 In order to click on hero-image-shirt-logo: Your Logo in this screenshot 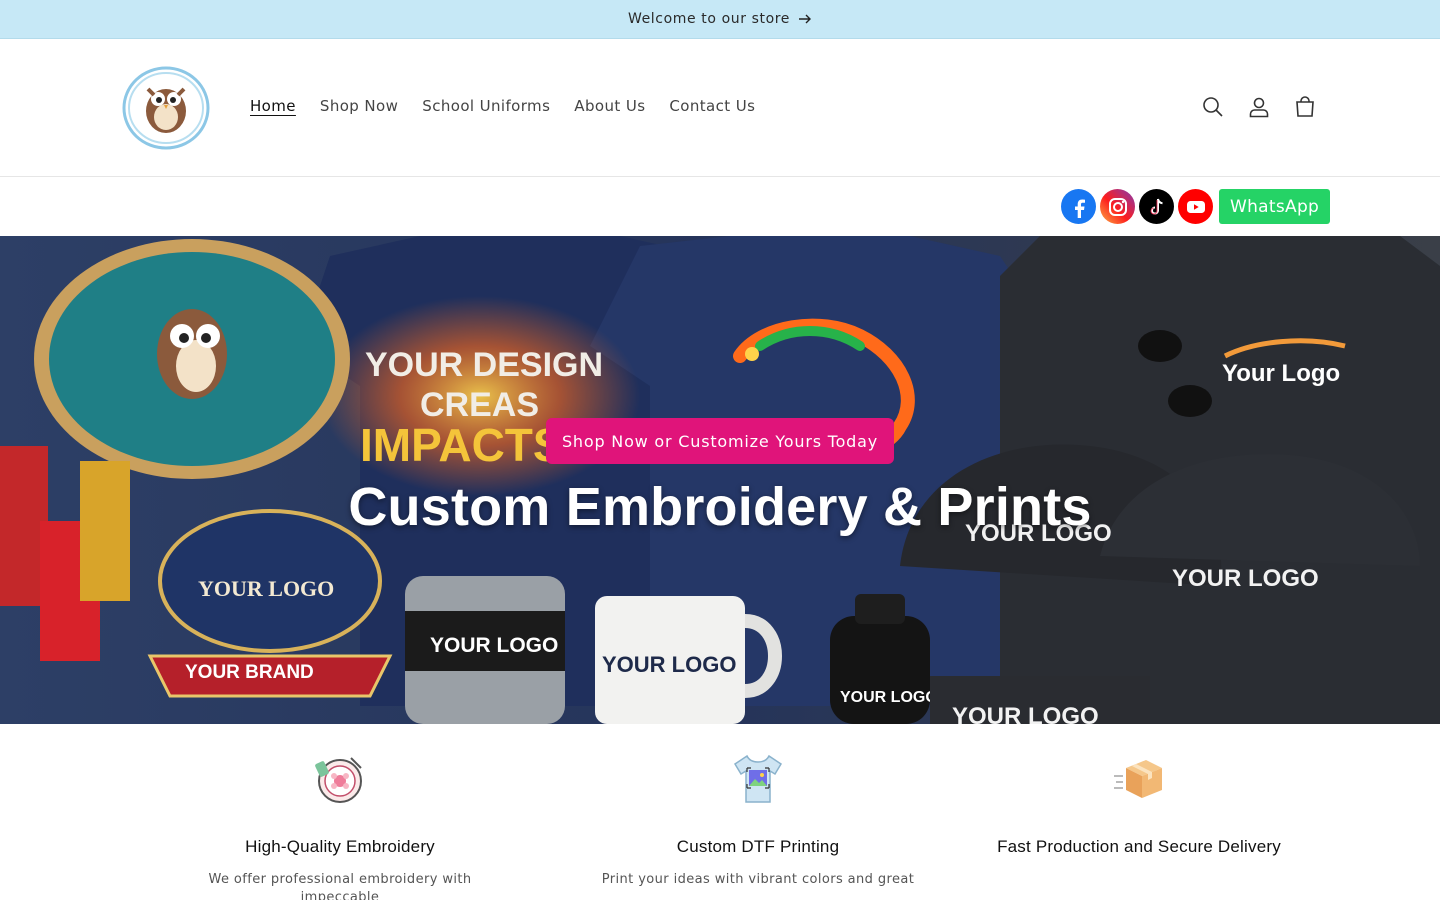, I will do `click(1281, 373)`.